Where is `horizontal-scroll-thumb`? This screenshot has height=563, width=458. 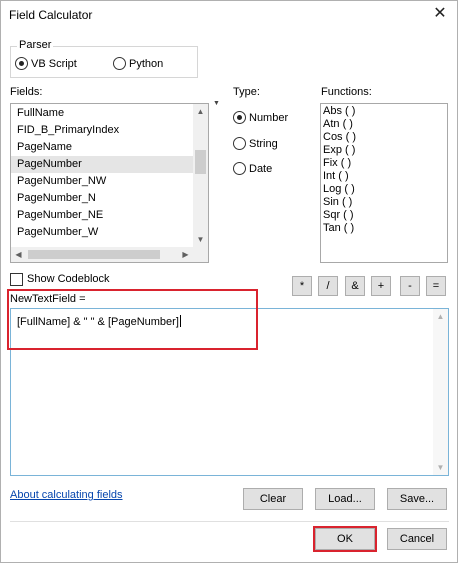 horizontal-scroll-thumb is located at coordinates (94, 254).